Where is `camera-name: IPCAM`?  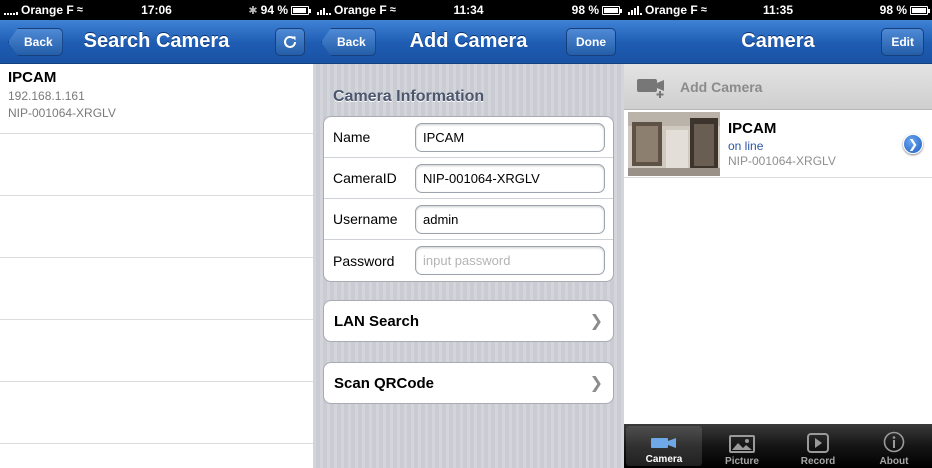 camera-name: IPCAM is located at coordinates (752, 128).